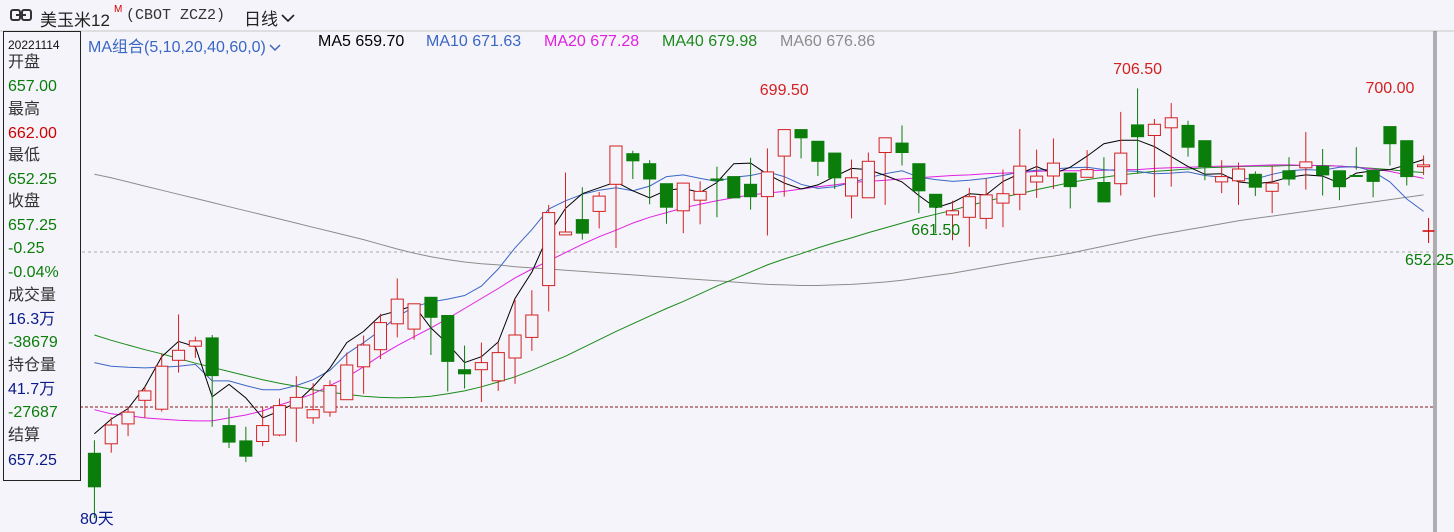  I want to click on close-label: 收盘, so click(24, 201).